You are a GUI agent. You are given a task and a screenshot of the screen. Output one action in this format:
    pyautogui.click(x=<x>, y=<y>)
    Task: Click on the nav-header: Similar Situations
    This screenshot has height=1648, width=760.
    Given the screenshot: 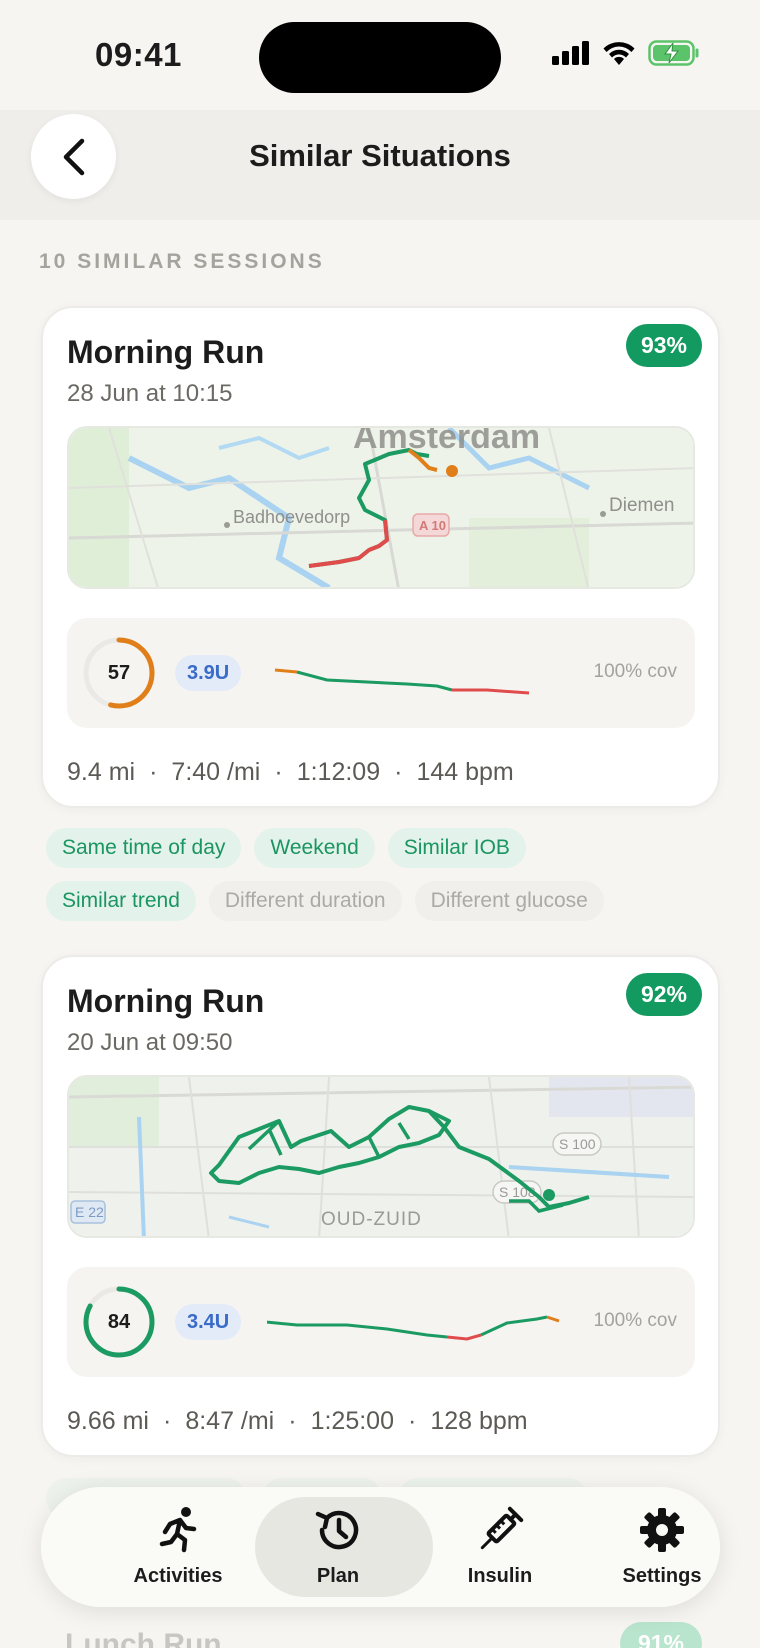 What is the action you would take?
    pyautogui.click(x=380, y=165)
    